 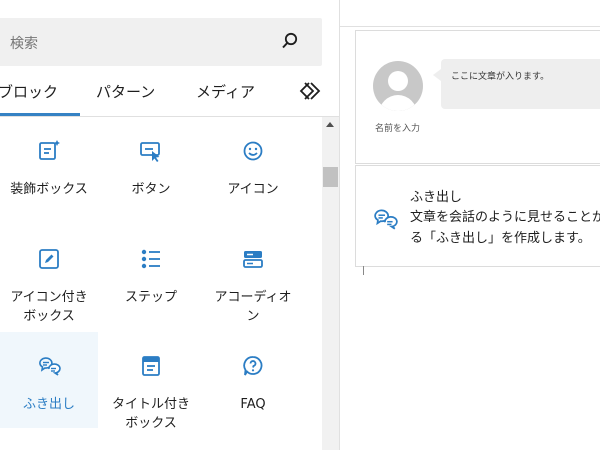 What do you see at coordinates (40, 114) in the screenshot?
I see `active-tab-indicator` at bounding box center [40, 114].